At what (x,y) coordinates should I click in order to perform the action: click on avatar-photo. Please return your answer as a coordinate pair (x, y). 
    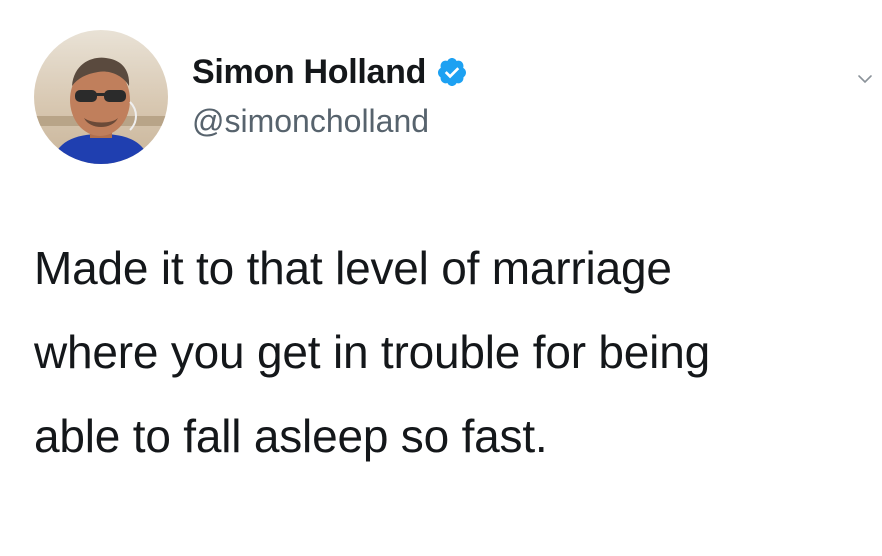
    Looking at the image, I should click on (101, 97).